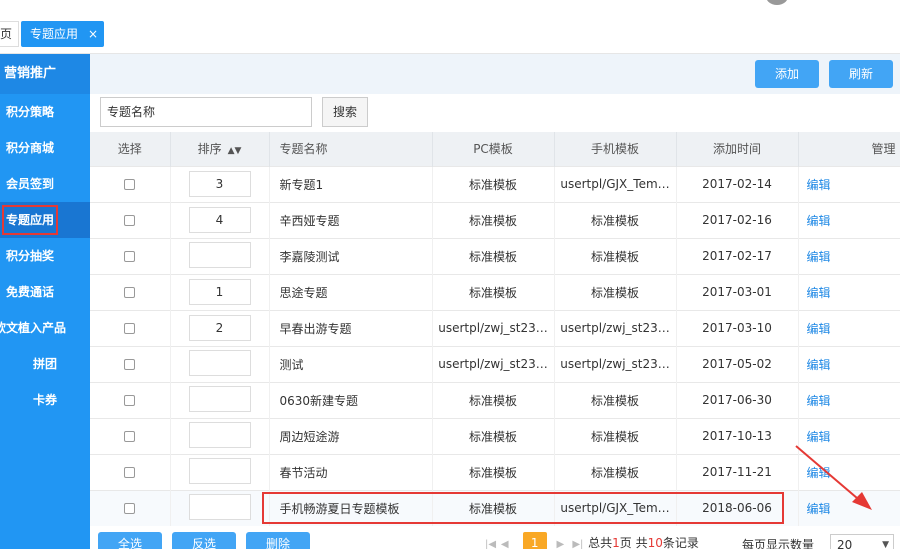  Describe the element at coordinates (45, 400) in the screenshot. I see `sidebar-item-coupons: 卡券` at that location.